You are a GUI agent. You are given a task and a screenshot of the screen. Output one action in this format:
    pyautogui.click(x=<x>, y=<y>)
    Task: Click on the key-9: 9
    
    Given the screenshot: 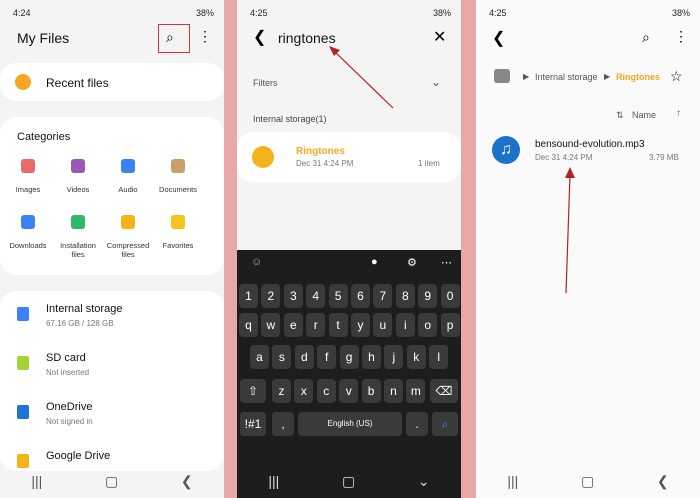 What is the action you would take?
    pyautogui.click(x=428, y=296)
    